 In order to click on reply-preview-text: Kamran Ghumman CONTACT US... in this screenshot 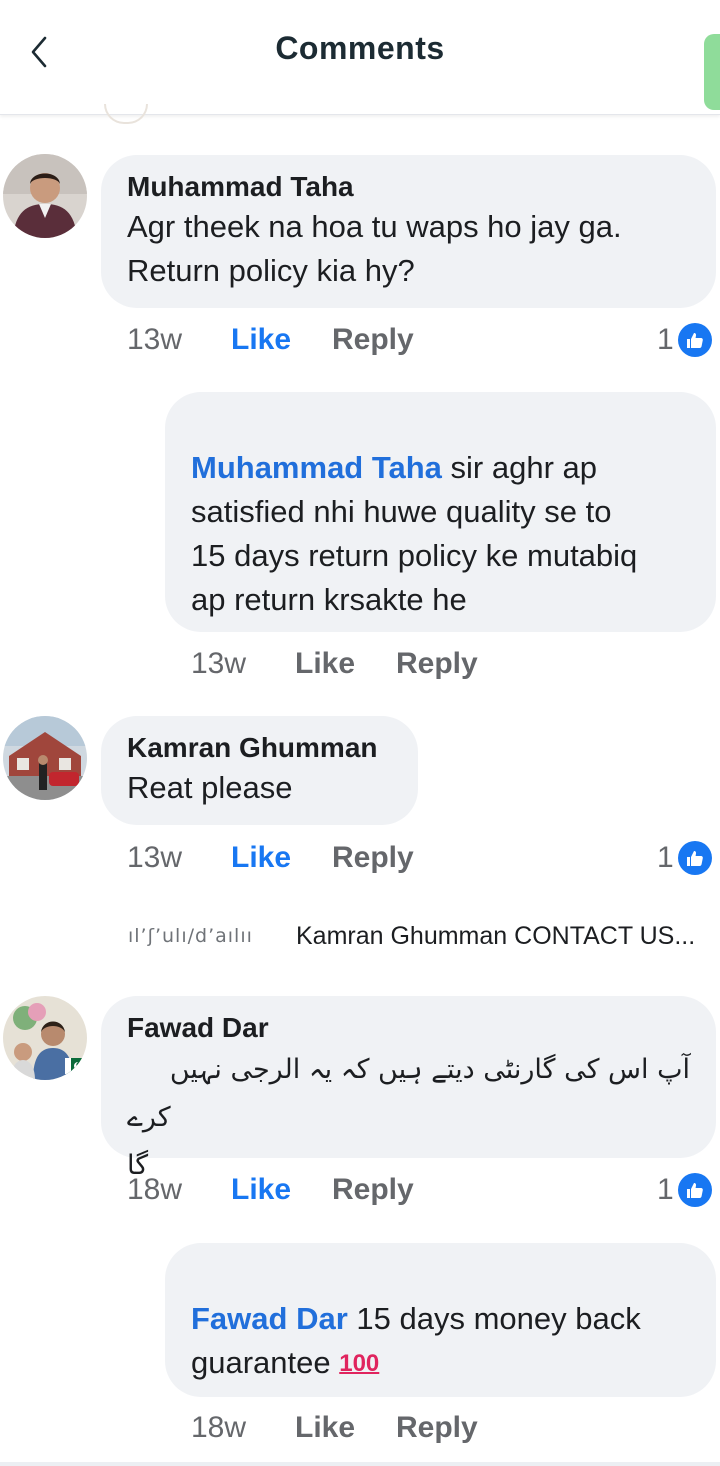, I will do `click(496, 935)`.